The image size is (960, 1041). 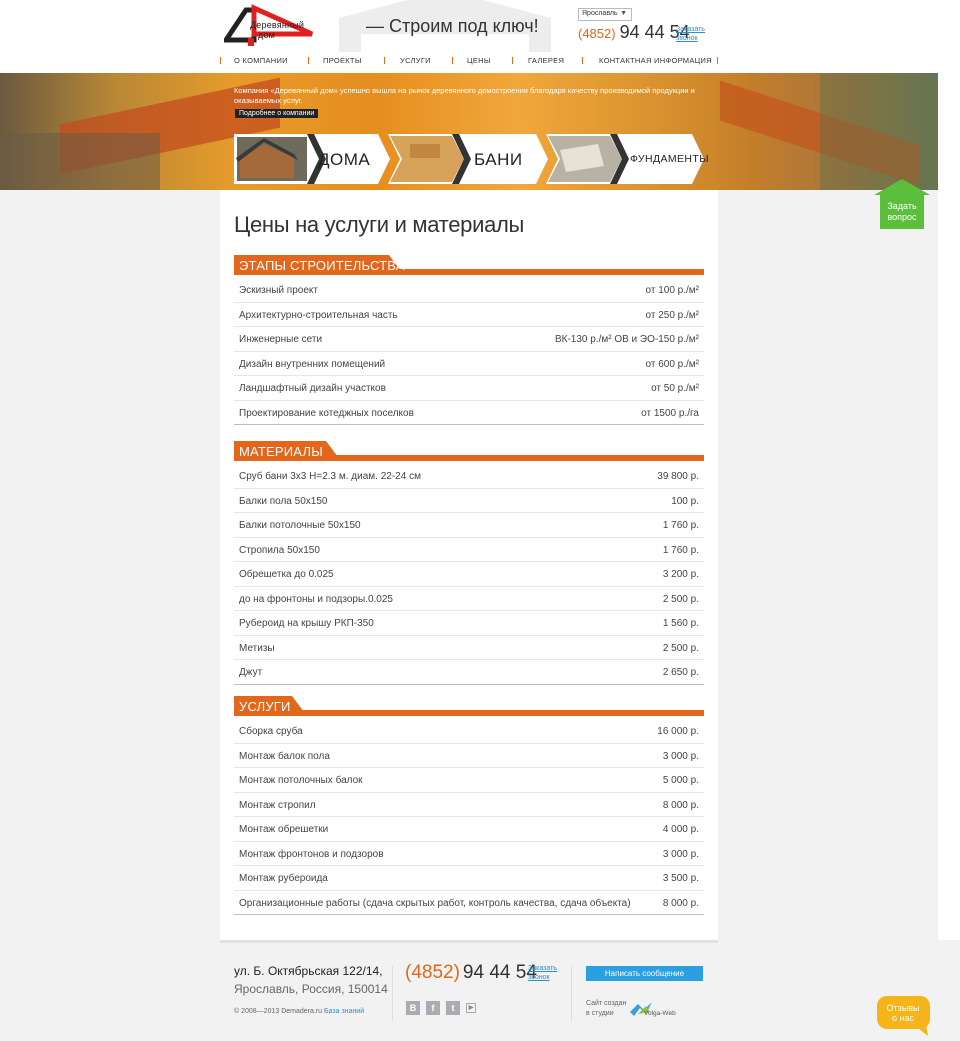 I want to click on logo-line-1: Деревянный, so click(x=277, y=25).